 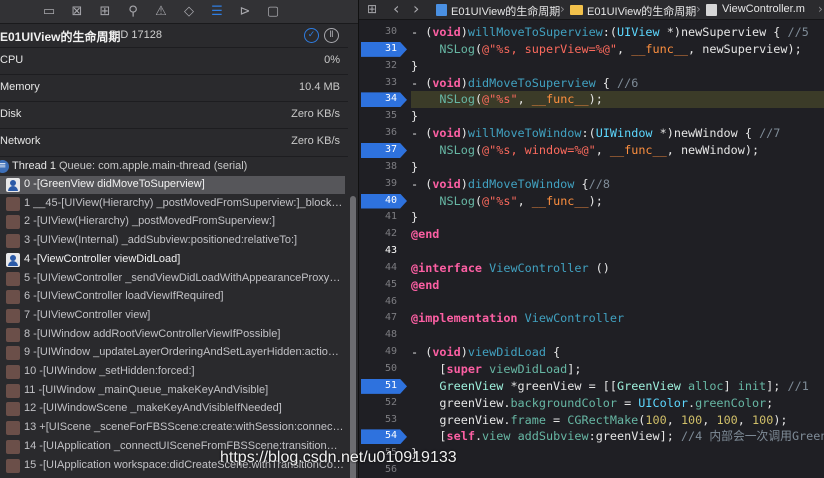 I want to click on code-token: );, so click(x=595, y=99).